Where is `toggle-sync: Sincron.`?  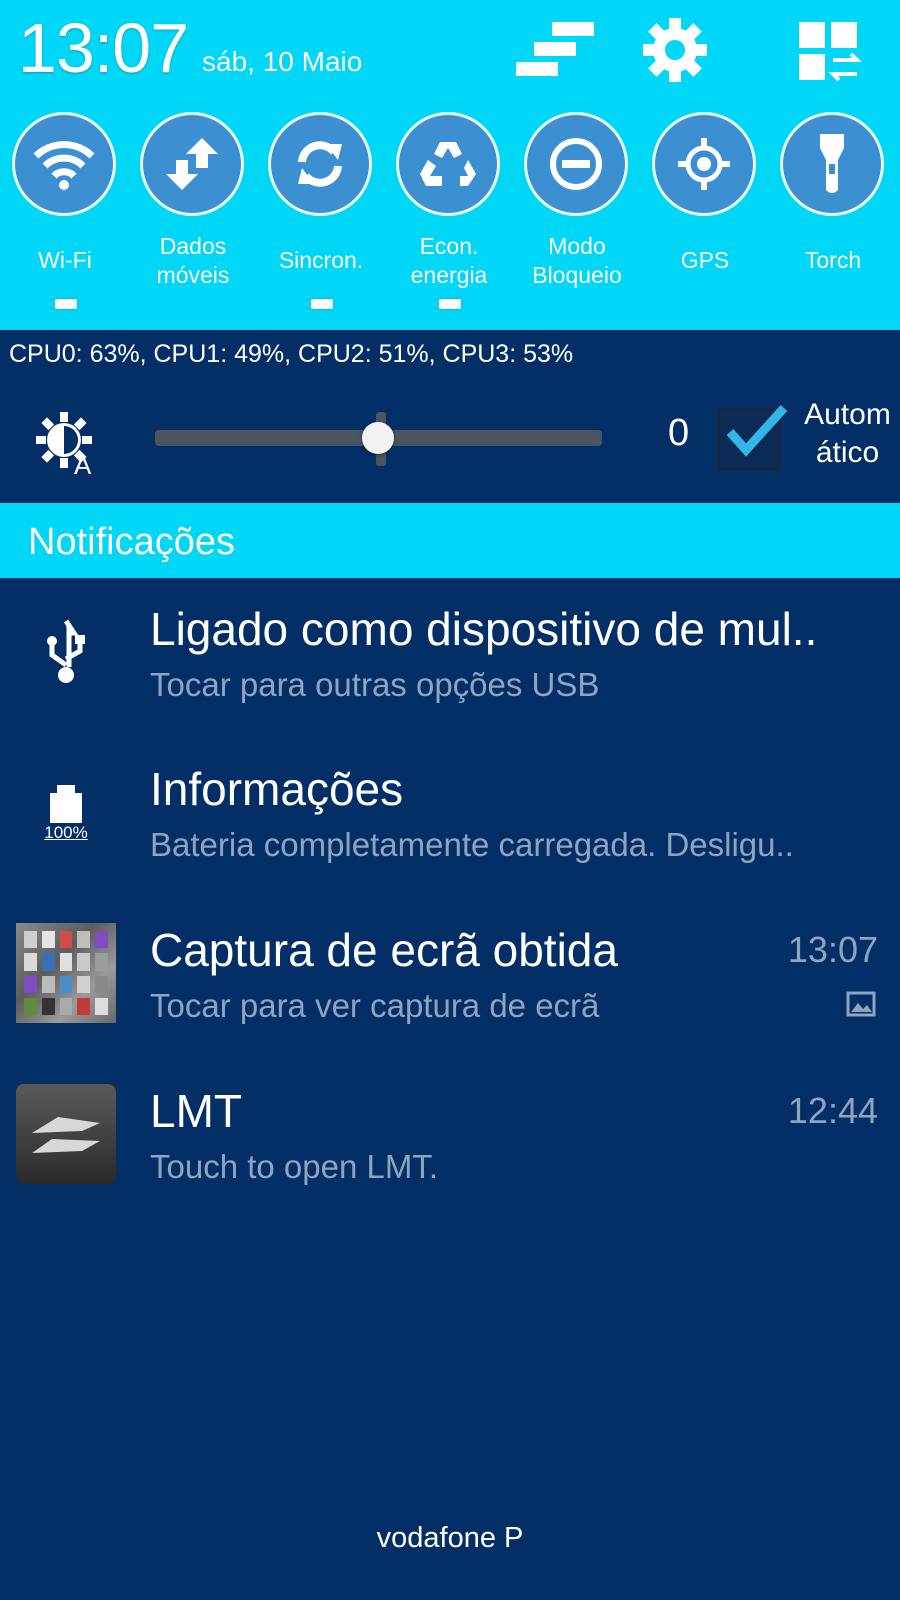
toggle-sync: Sincron. is located at coordinates (321, 217).